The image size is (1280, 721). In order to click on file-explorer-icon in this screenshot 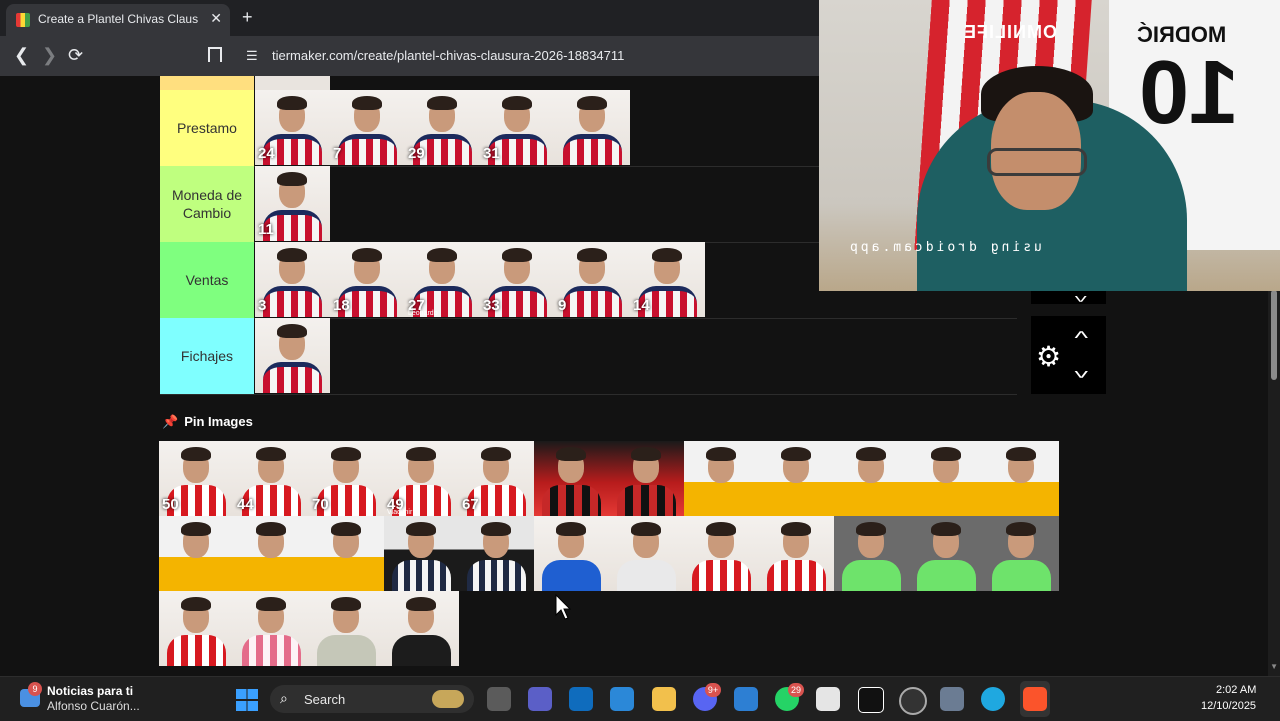, I will do `click(664, 699)`.